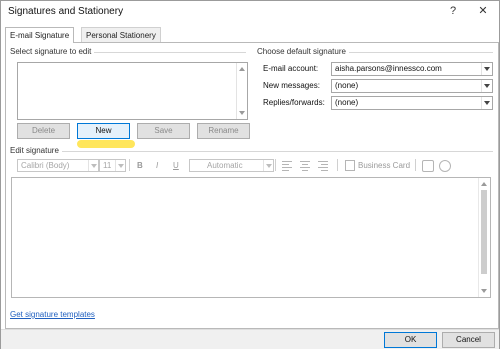  I want to click on font-select: Calibri (Body), so click(58, 165).